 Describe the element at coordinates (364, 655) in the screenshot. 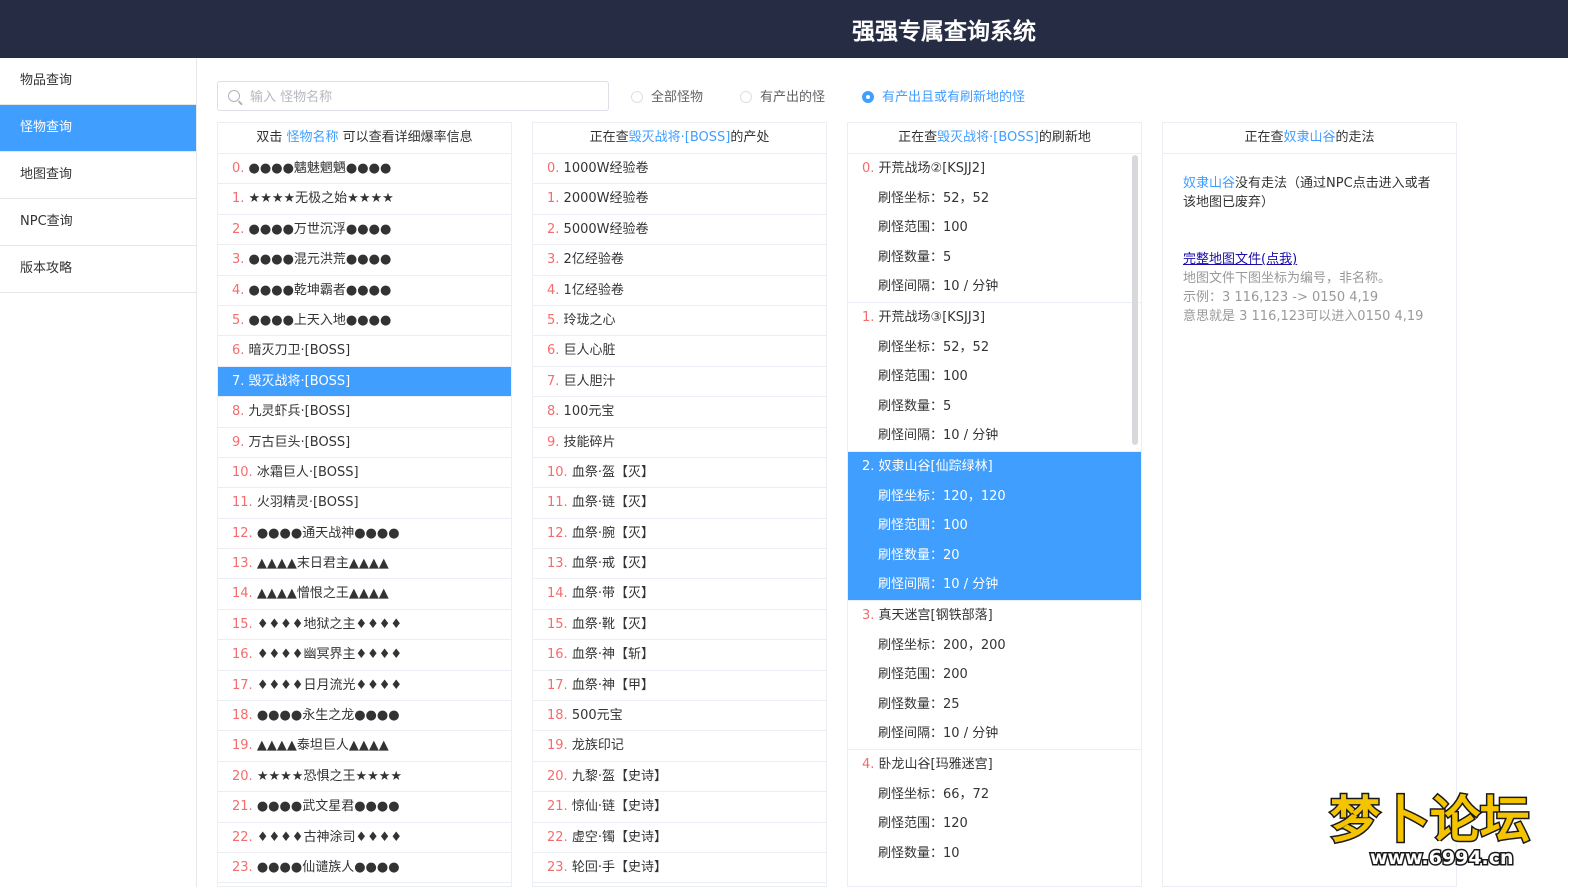

I see `monsters-row: 16. ♦♦♦♦幽冥界主♦♦♦♦` at that location.